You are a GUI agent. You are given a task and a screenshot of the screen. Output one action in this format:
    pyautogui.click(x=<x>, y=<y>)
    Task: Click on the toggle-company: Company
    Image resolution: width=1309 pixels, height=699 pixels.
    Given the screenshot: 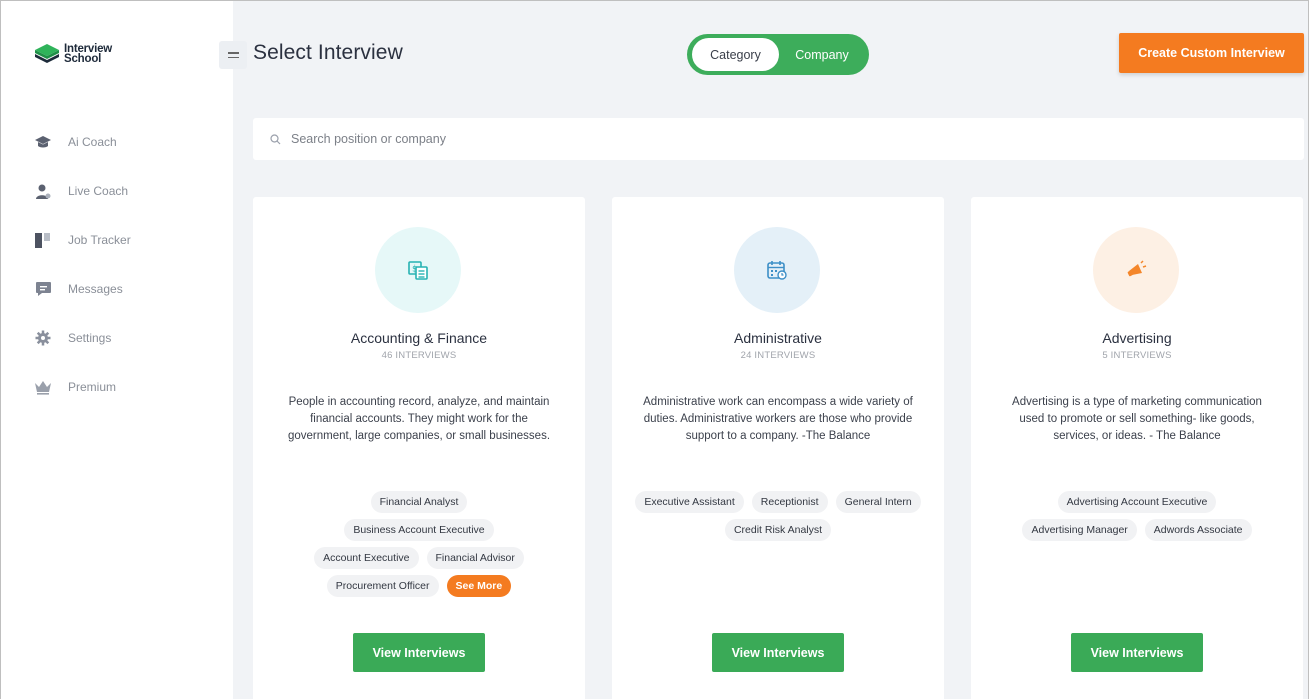 What is the action you would take?
    pyautogui.click(x=822, y=54)
    